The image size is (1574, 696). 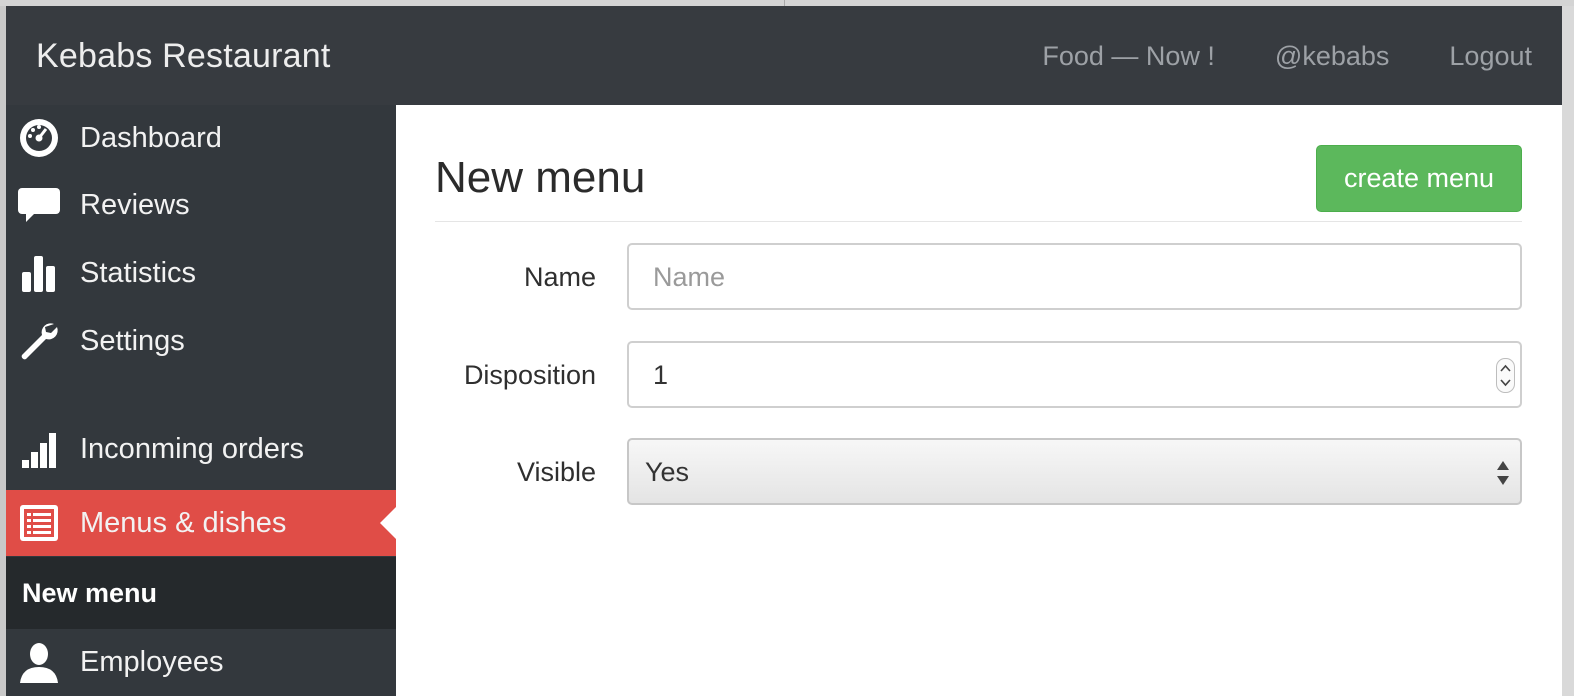 What do you see at coordinates (38, 274) in the screenshot?
I see `bar-chart-icon` at bounding box center [38, 274].